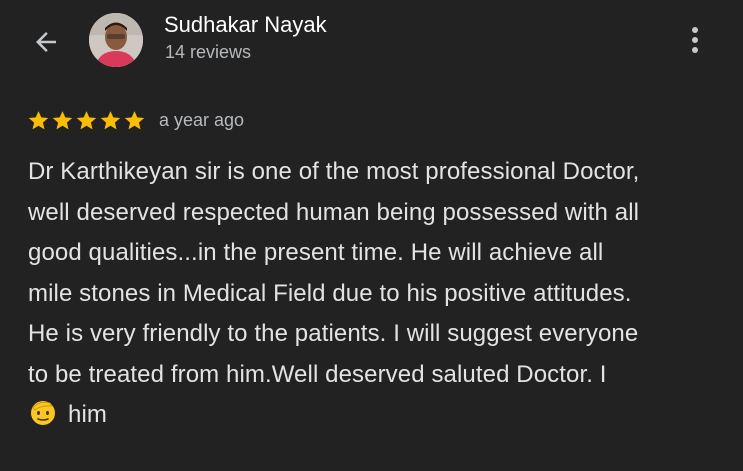 The width and height of the screenshot is (743, 471). I want to click on arrow-back-icon, so click(46, 42).